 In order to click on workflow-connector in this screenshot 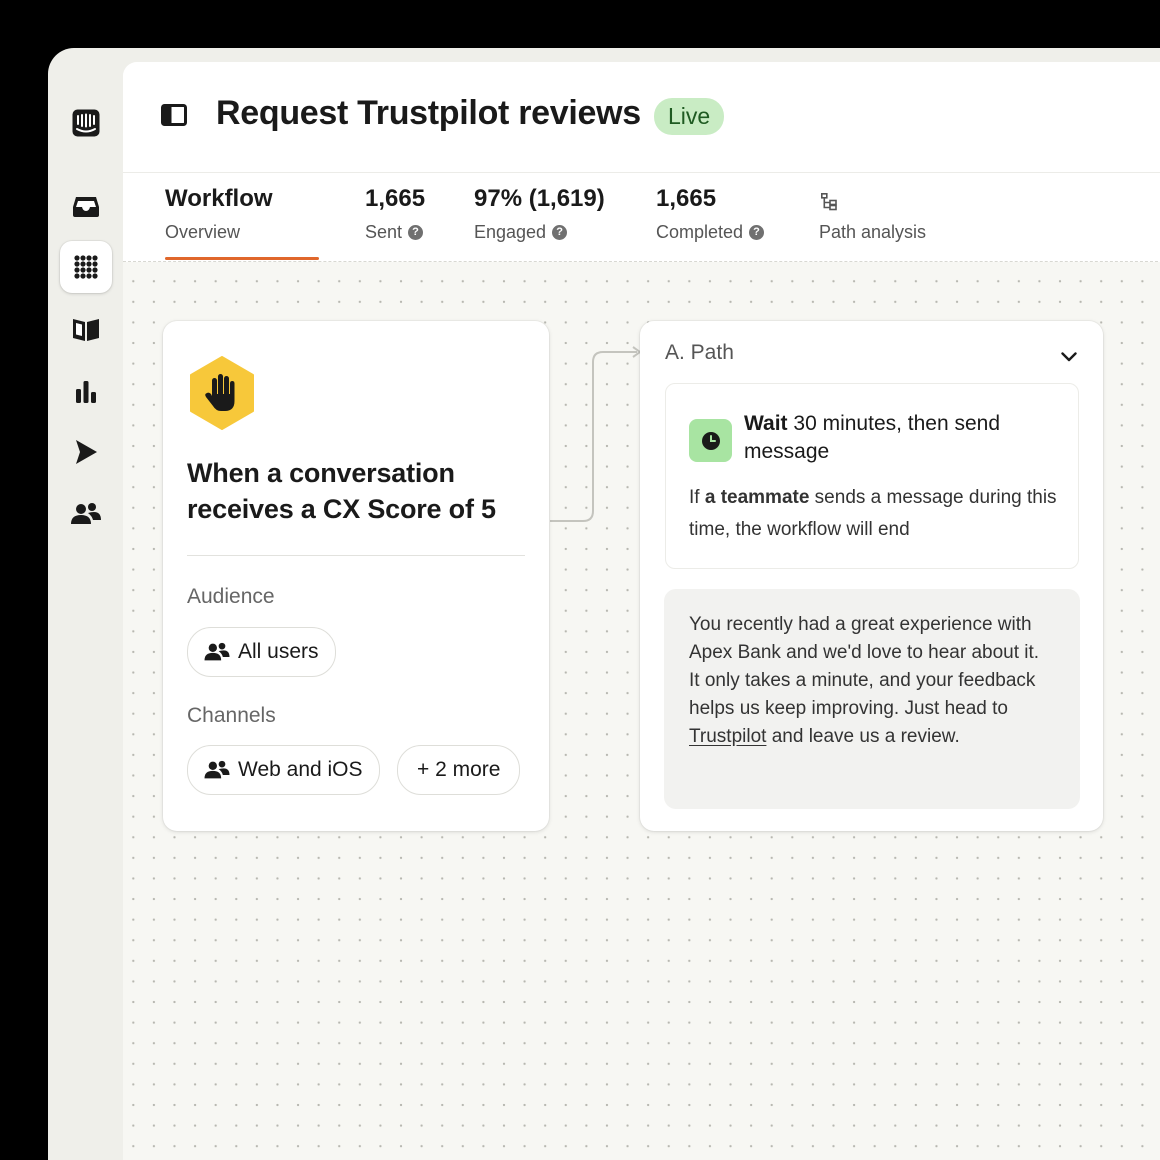, I will do `click(596, 434)`.